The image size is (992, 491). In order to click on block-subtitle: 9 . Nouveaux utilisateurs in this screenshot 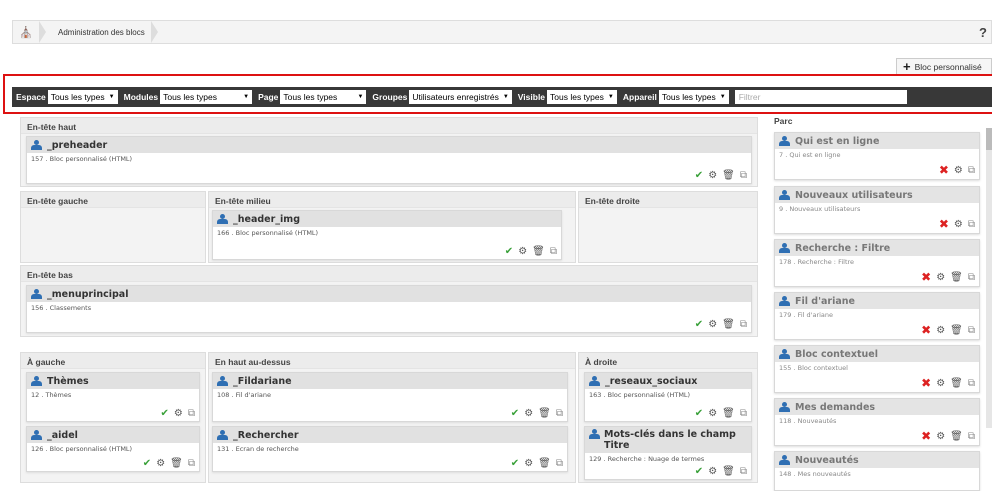, I will do `click(820, 209)`.